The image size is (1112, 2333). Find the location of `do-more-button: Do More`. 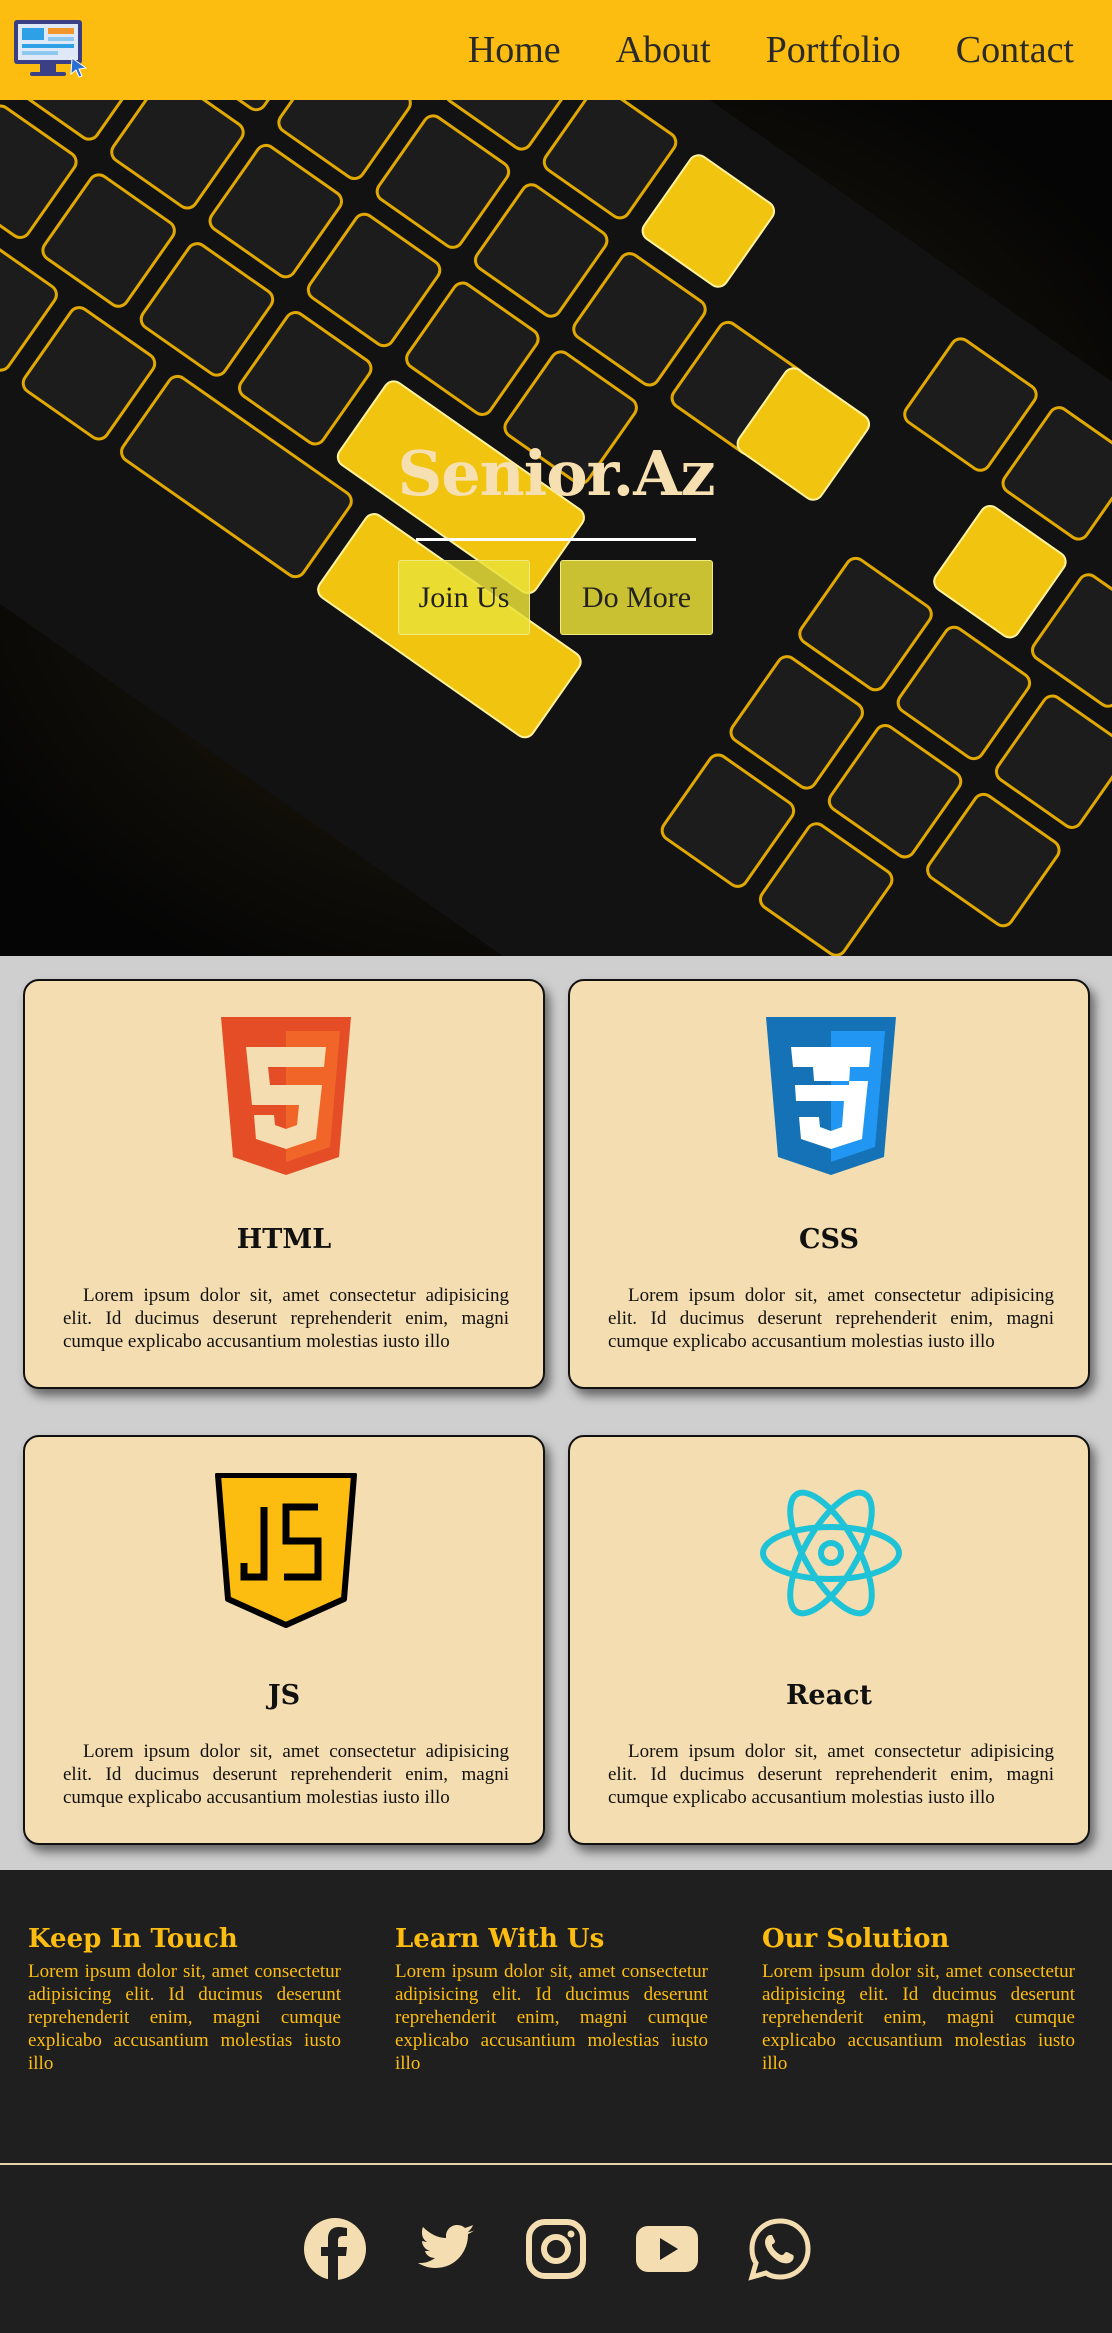

do-more-button: Do More is located at coordinates (636, 597).